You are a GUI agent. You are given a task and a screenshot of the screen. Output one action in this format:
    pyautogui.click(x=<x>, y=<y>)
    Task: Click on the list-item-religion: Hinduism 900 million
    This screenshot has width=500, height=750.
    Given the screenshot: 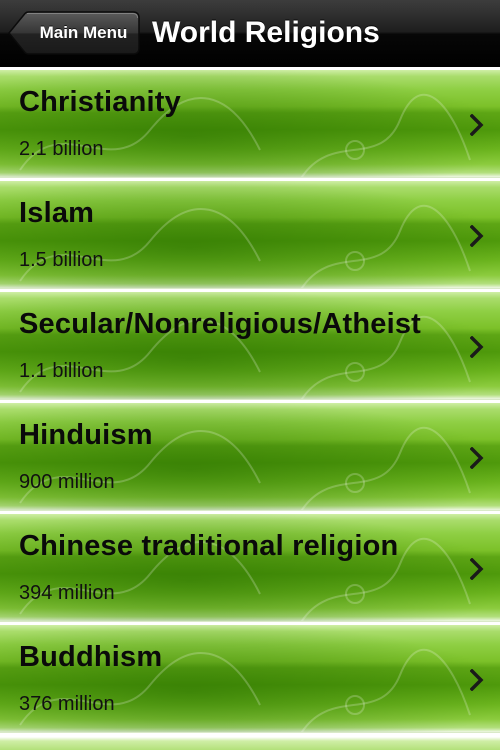 What is the action you would take?
    pyautogui.click(x=250, y=455)
    